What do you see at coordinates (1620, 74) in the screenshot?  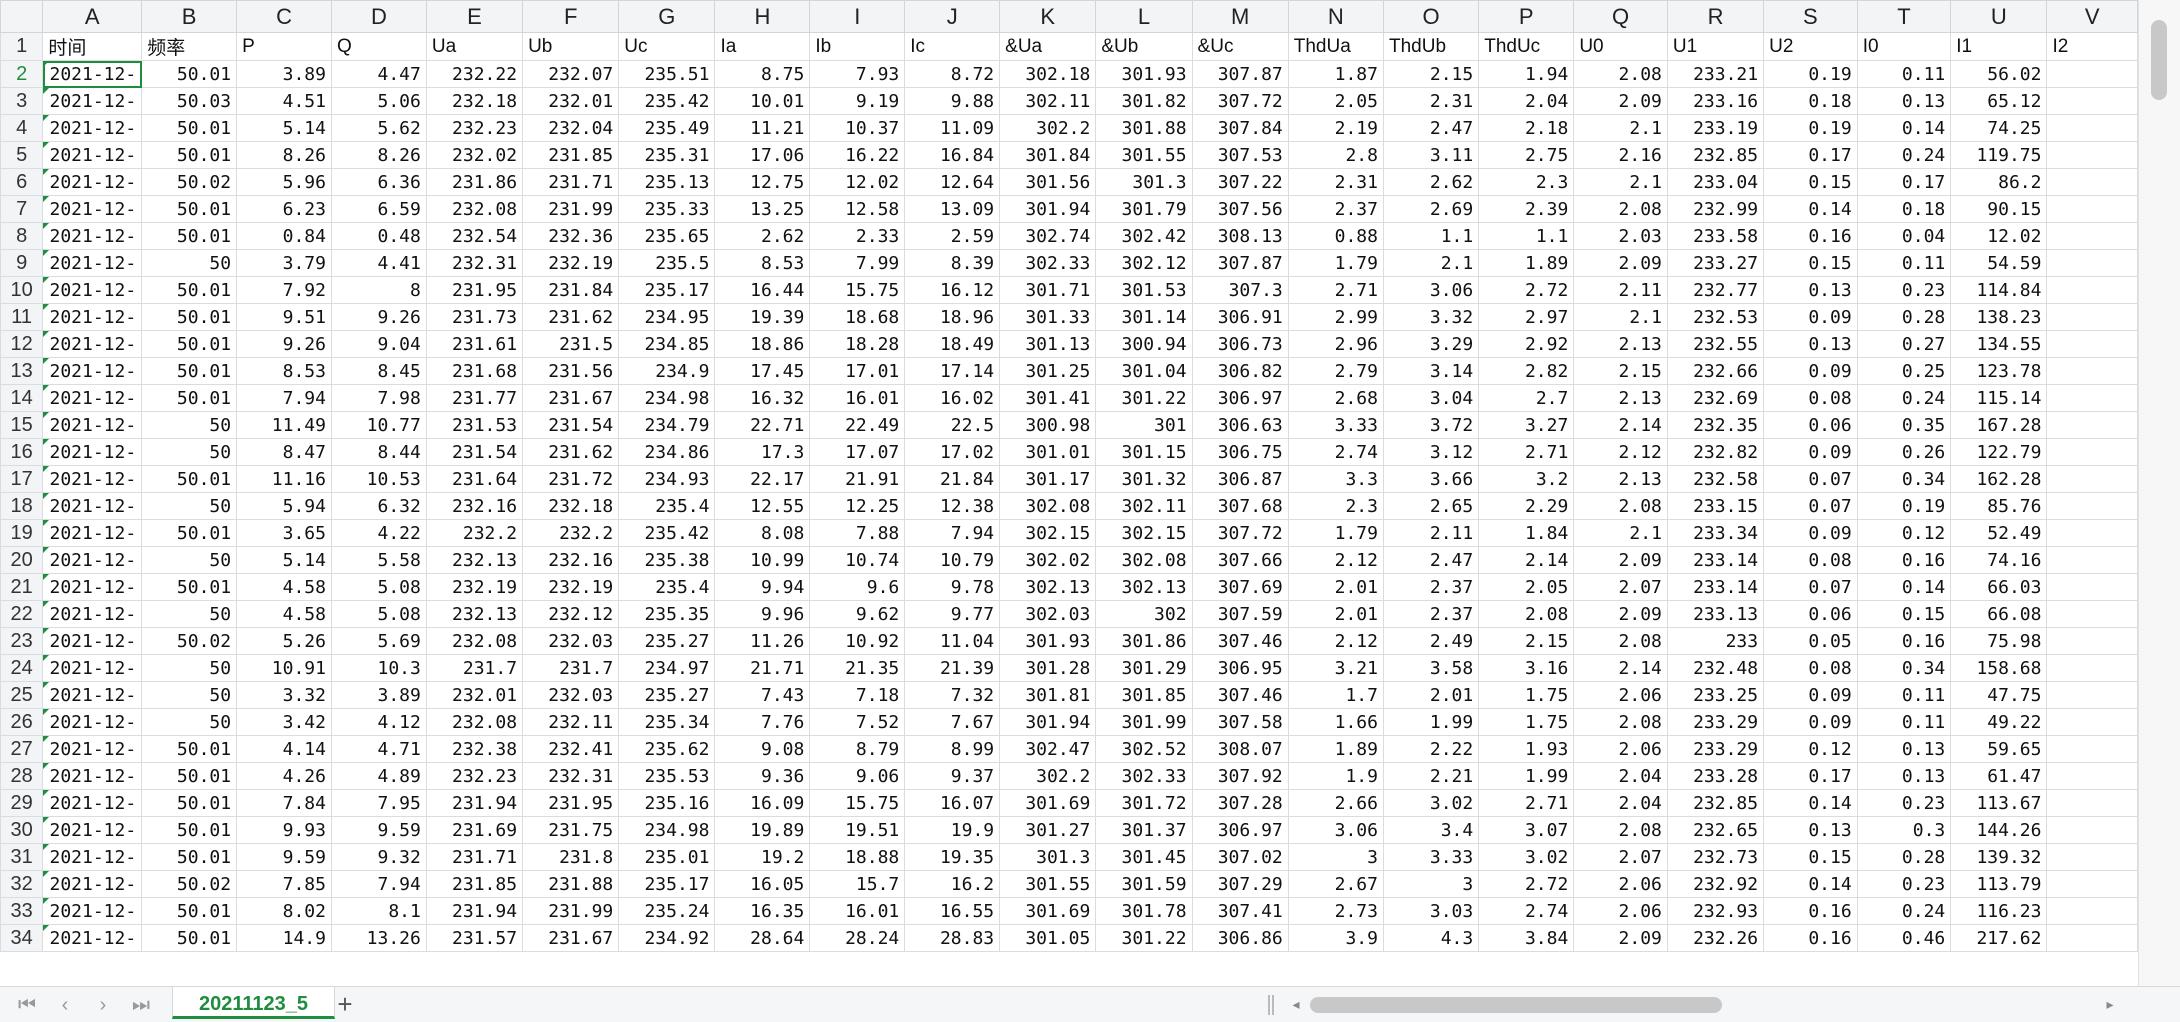 I see `cell-Q2: 2.08` at bounding box center [1620, 74].